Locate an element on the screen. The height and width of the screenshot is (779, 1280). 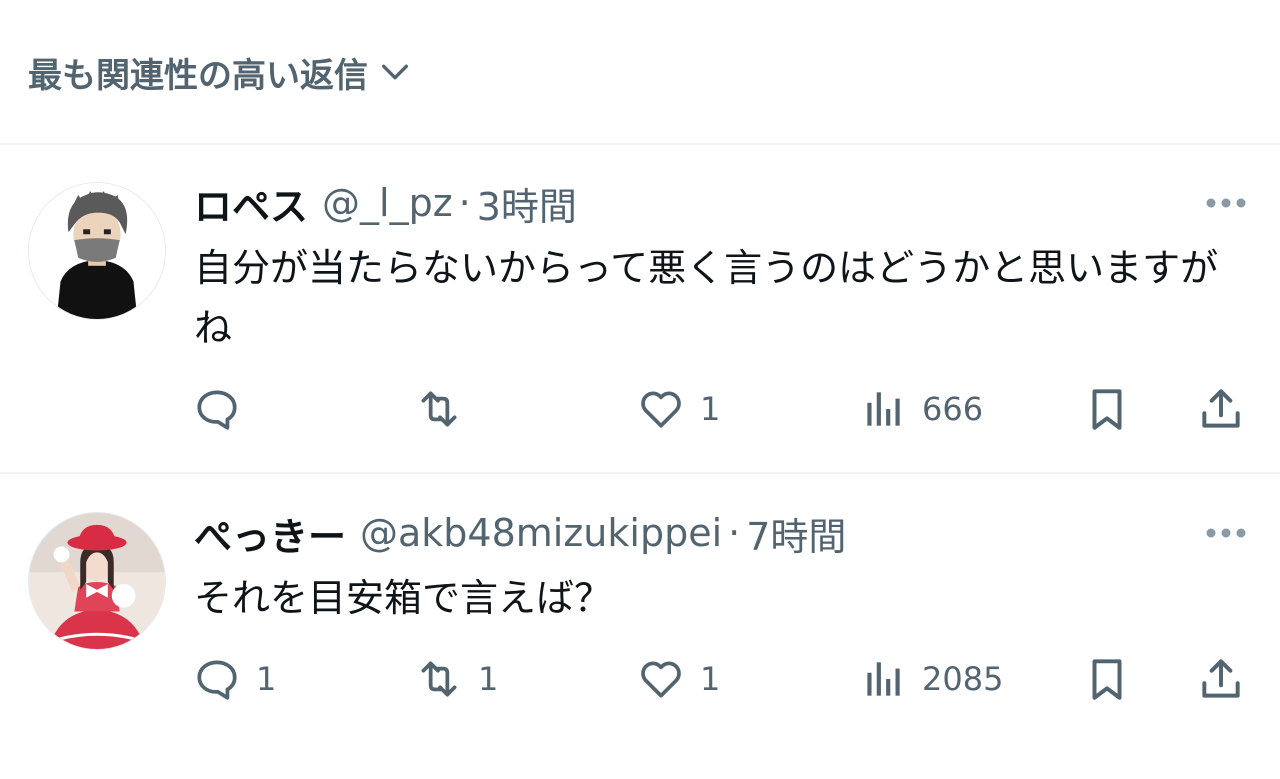
views-button: 2085 is located at coordinates (930, 679).